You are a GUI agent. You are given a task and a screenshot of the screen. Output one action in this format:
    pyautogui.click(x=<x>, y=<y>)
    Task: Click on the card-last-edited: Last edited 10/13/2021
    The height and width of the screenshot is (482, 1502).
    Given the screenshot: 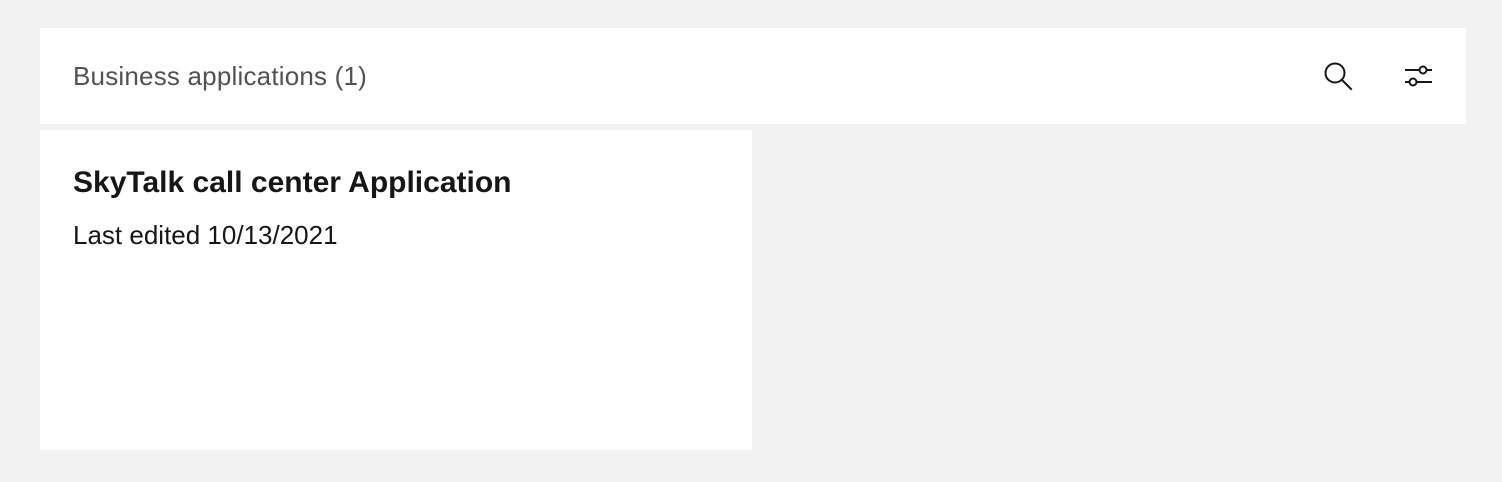 What is the action you would take?
    pyautogui.click(x=205, y=235)
    